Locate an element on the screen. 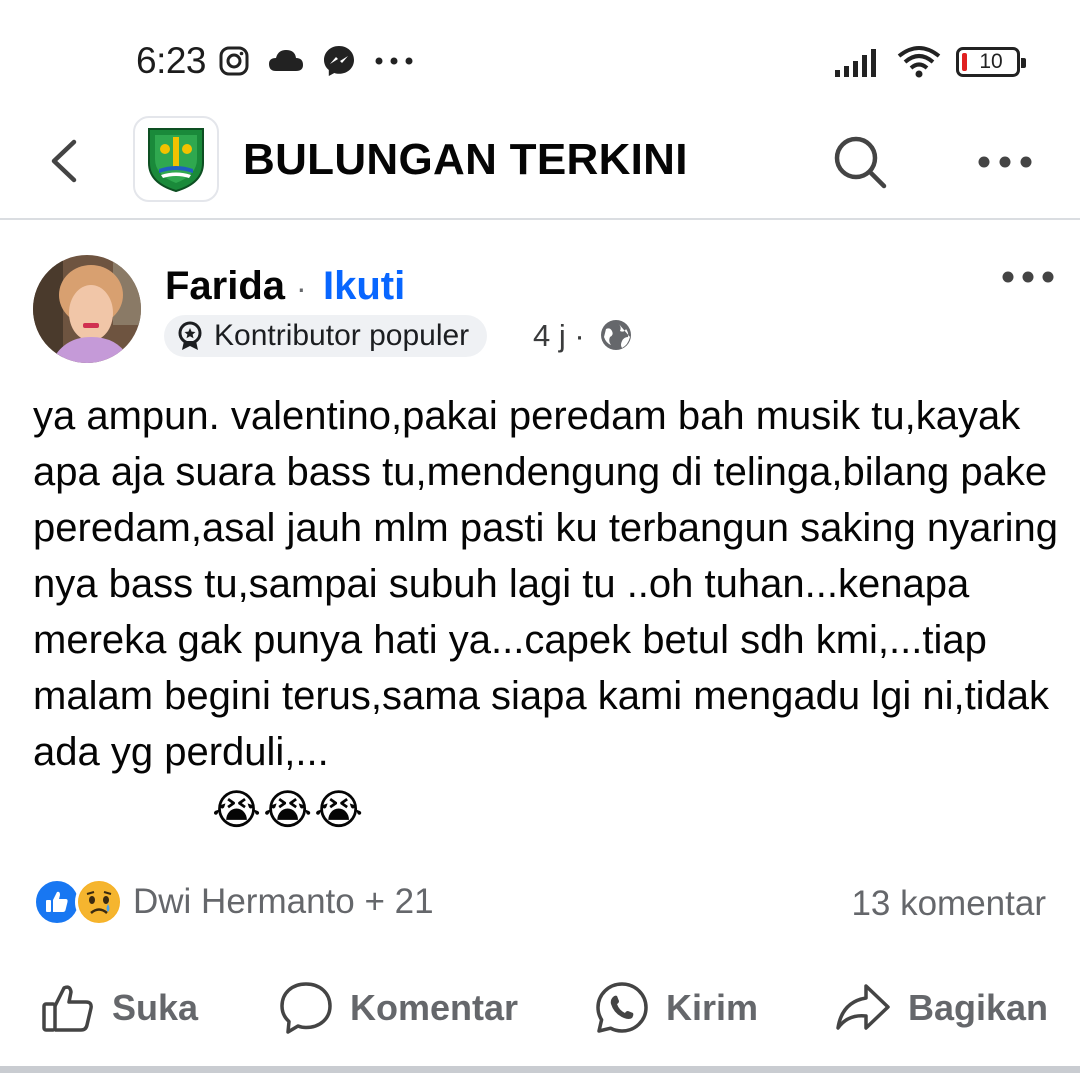  page-emblem-icon is located at coordinates (176, 160).